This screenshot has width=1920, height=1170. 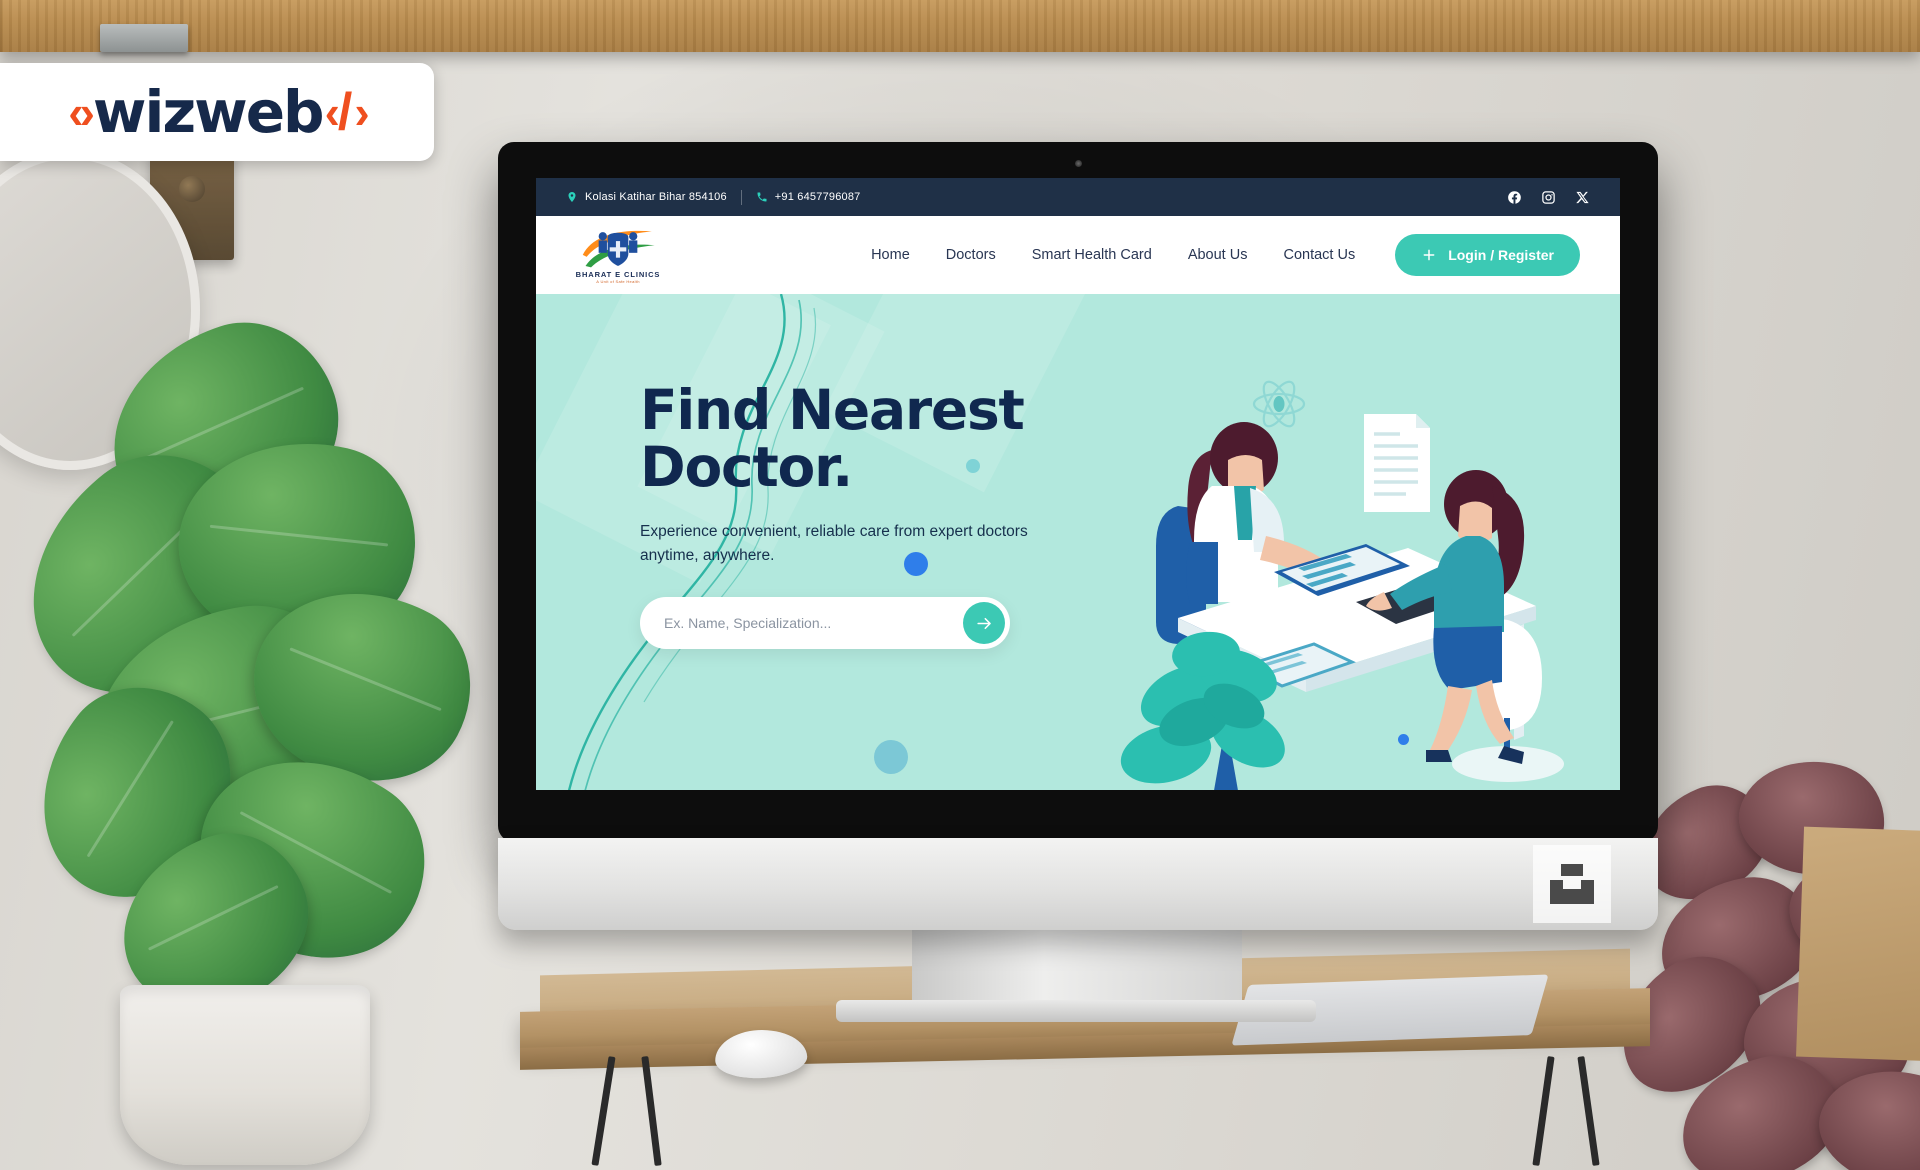 I want to click on brand-logo: BHARAT E CLINICS A Unit of Safe Health, so click(x=618, y=255).